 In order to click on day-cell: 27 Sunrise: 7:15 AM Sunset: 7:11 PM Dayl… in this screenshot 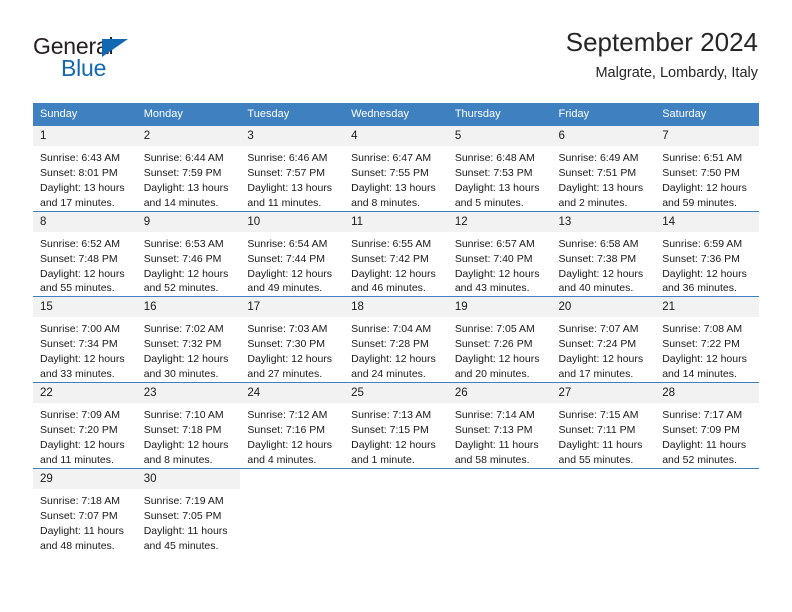, I will do `click(603, 425)`.